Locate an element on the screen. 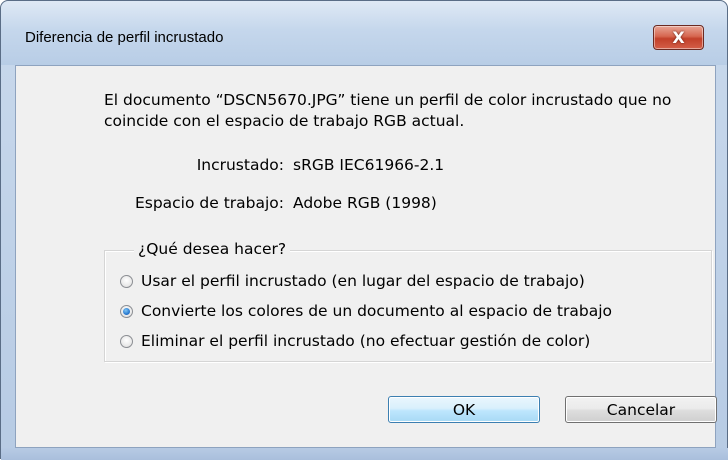 This screenshot has height=460, width=728. embedded-profile-label: Incrustado: is located at coordinates (240, 165).